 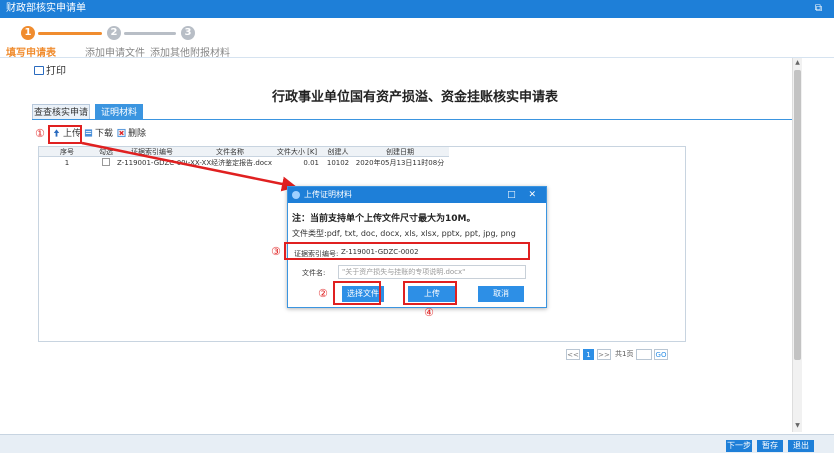 What do you see at coordinates (407, 251) in the screenshot?
I see `highlight-evidence-box` at bounding box center [407, 251].